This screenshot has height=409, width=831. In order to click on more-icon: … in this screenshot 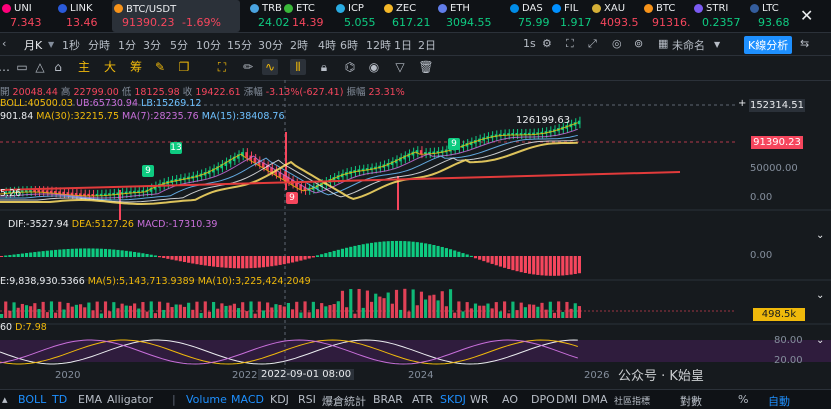, I will do `click(6, 67)`.